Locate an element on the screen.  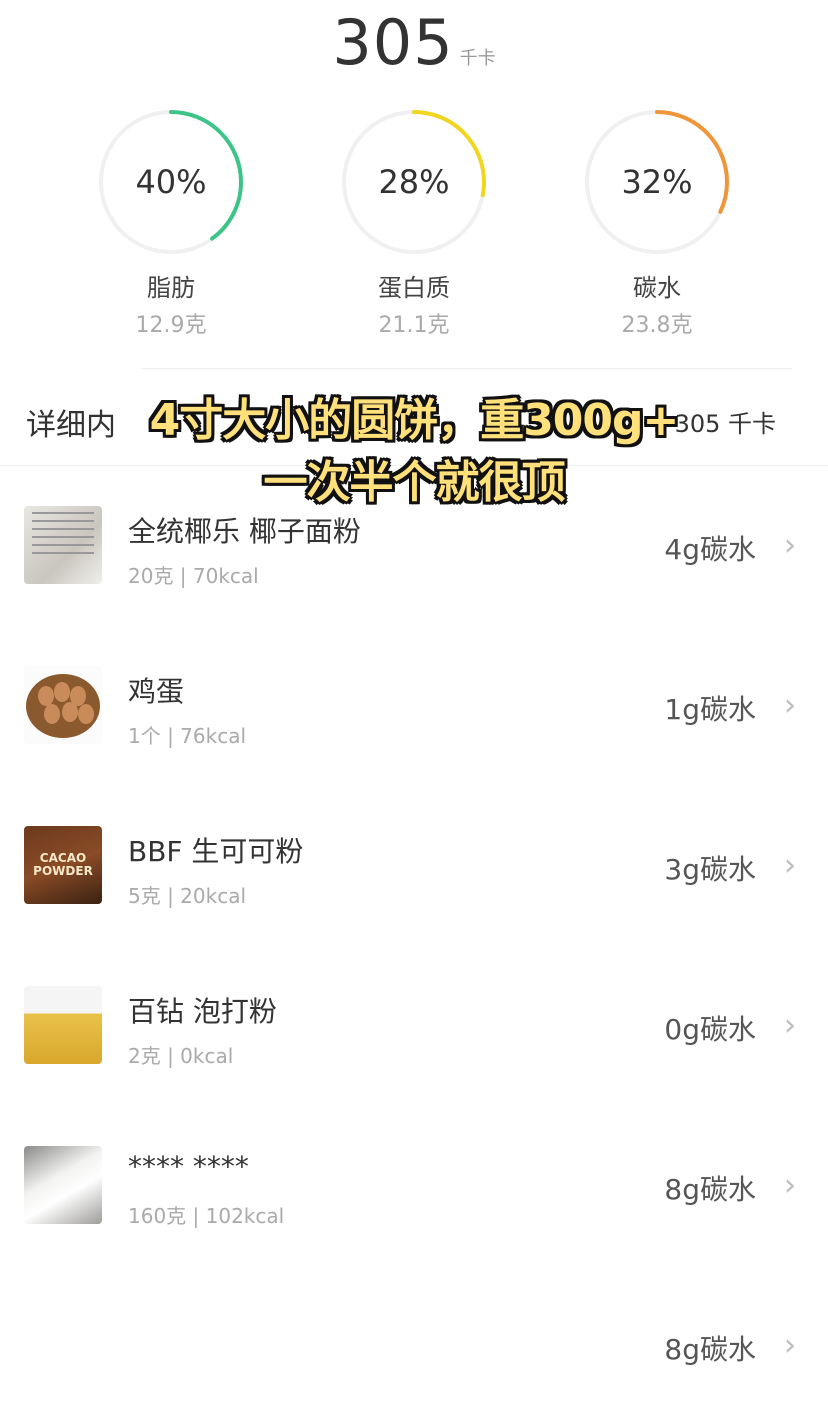
food-amount: 20克 | 70kcal is located at coordinates (193, 576).